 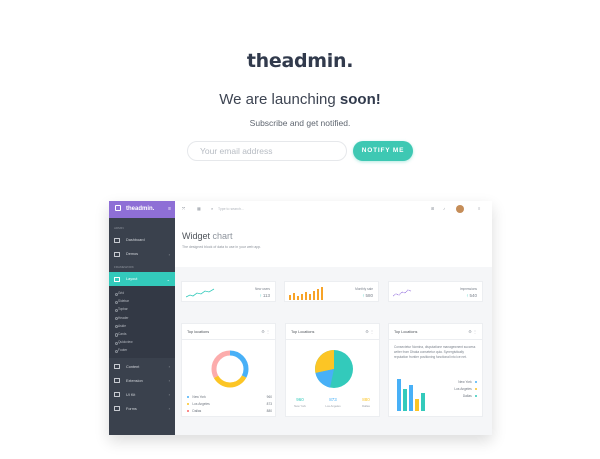 I want to click on stat-value: ↑580, so click(x=367, y=295).